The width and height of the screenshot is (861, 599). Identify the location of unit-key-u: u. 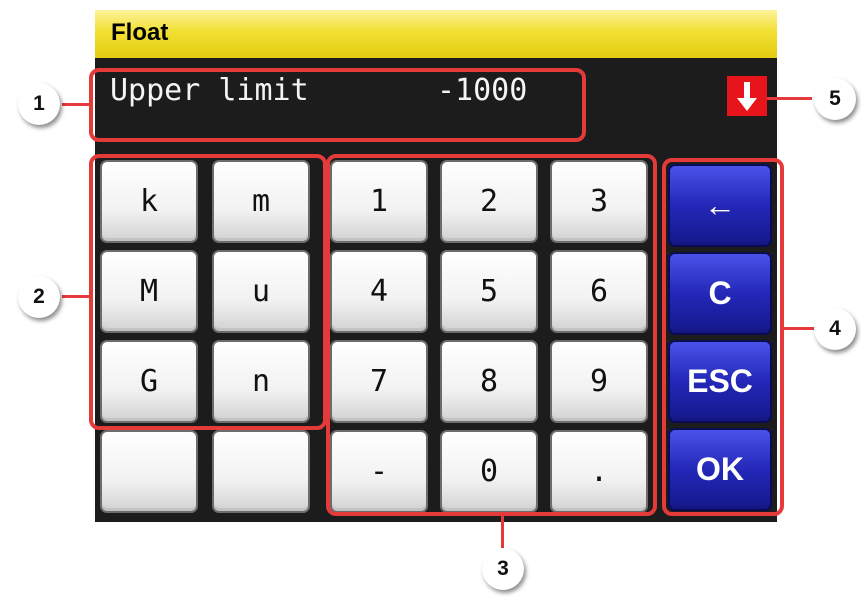
(261, 291).